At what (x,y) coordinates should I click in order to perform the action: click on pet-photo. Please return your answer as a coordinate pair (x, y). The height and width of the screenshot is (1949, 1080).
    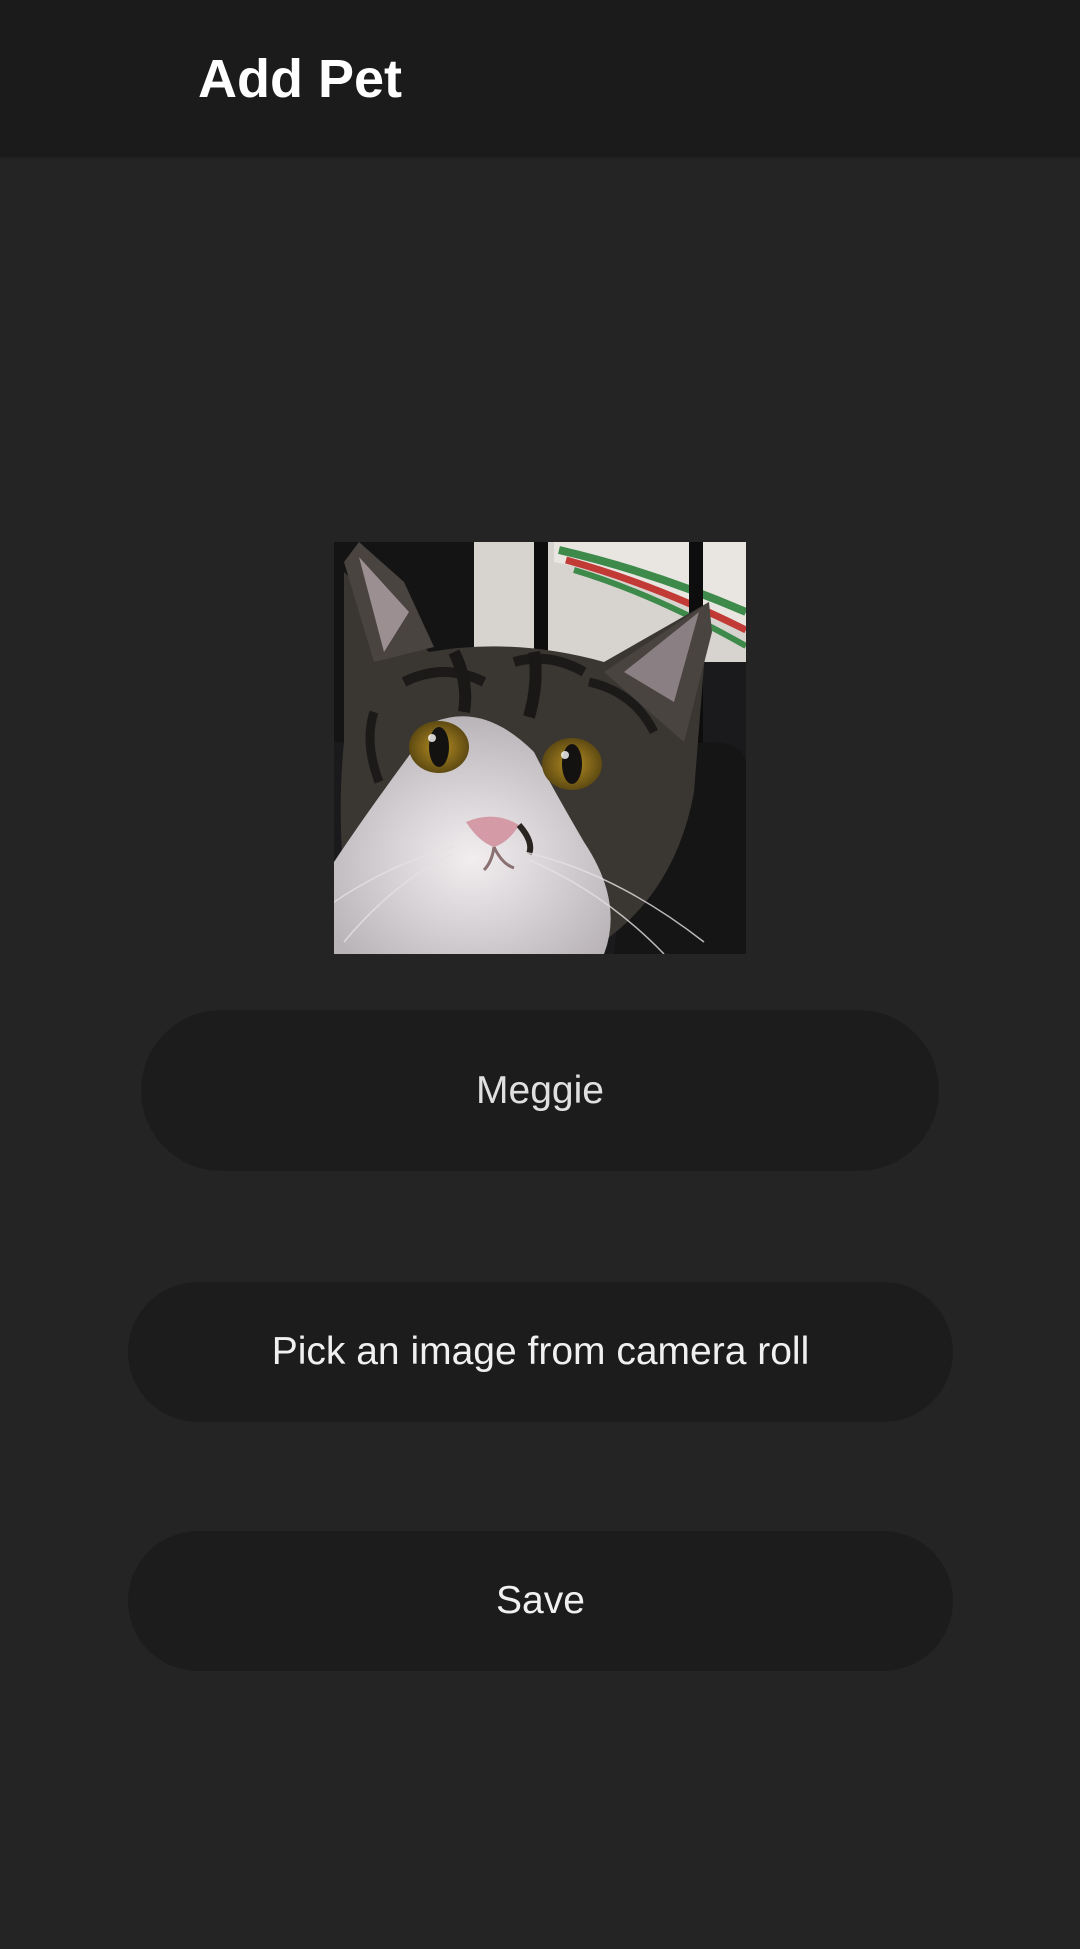
    Looking at the image, I should click on (540, 748).